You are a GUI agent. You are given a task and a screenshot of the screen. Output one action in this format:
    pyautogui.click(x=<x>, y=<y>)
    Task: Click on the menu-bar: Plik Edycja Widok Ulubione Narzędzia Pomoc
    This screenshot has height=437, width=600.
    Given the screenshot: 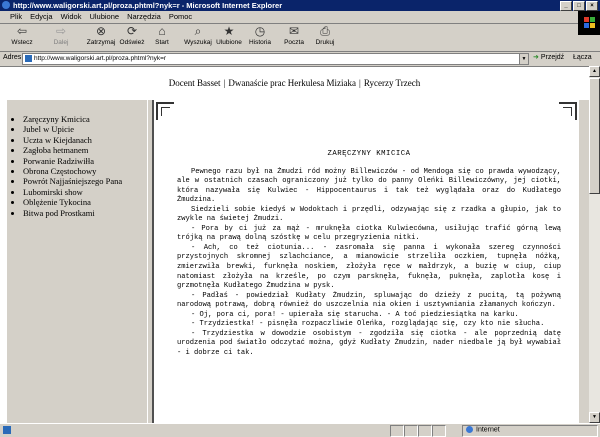 What is the action you would take?
    pyautogui.click(x=300, y=17)
    